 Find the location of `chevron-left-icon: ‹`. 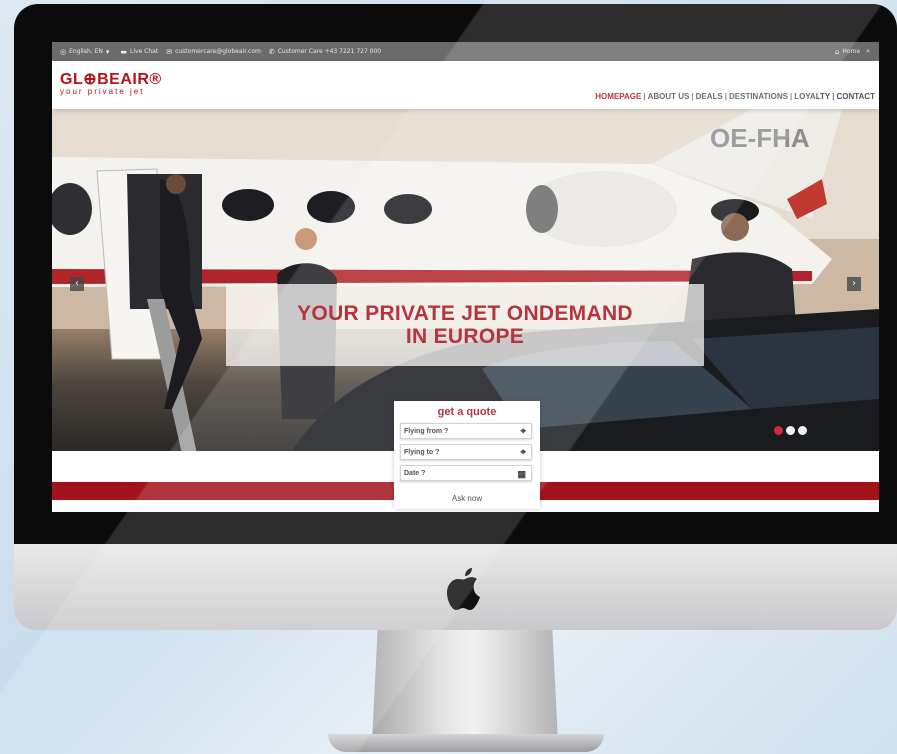

chevron-left-icon: ‹ is located at coordinates (77, 283).